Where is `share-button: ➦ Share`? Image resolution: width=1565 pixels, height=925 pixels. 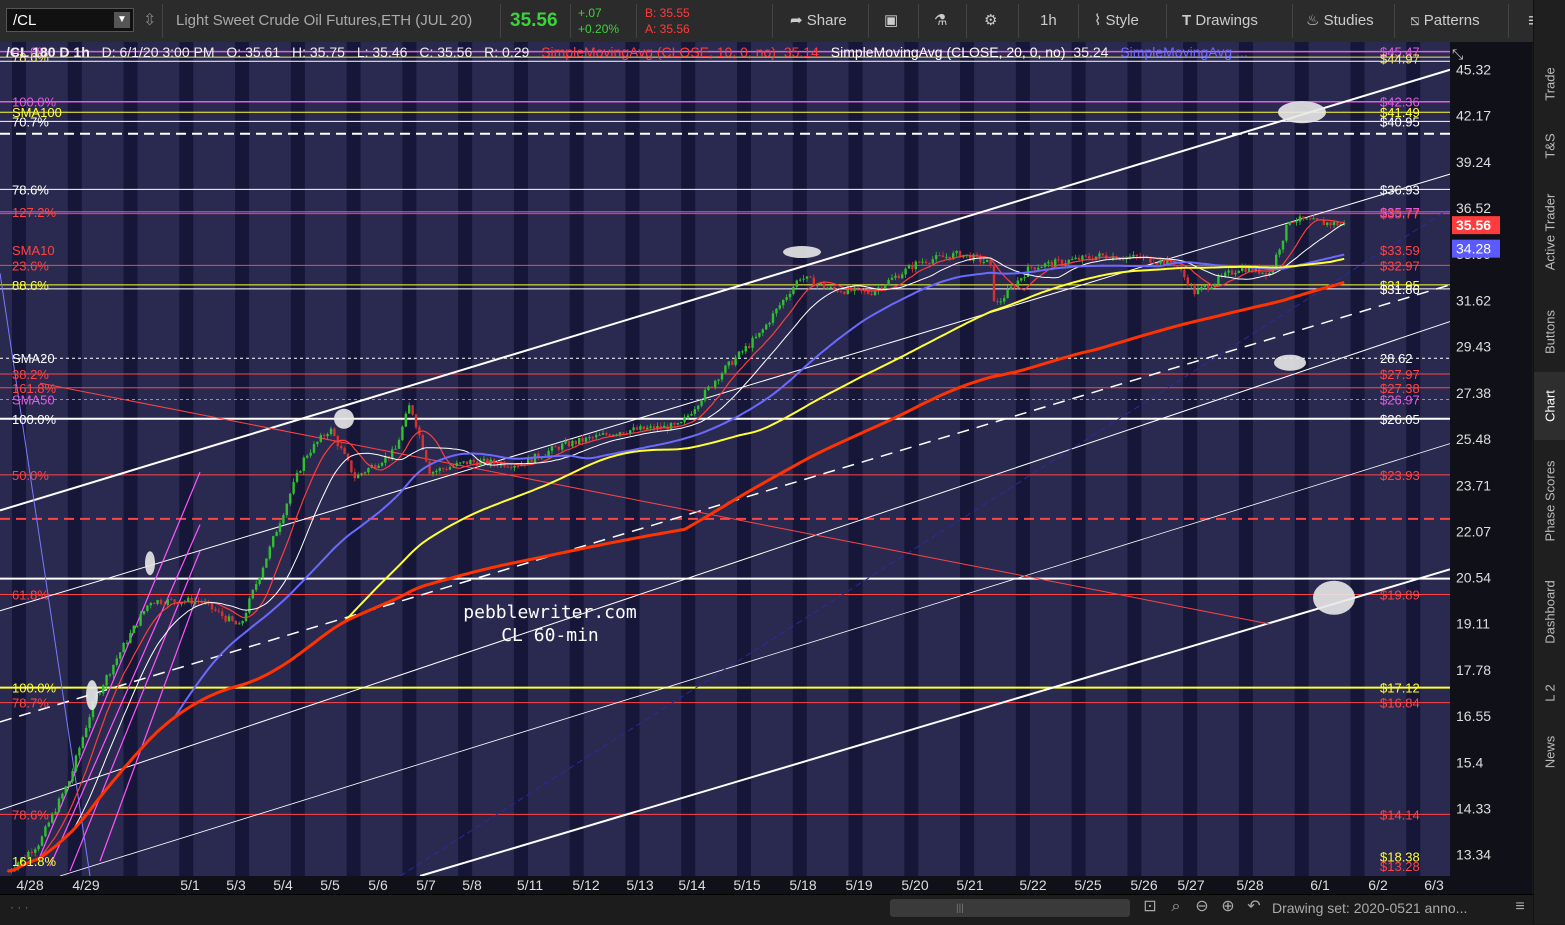
share-button: ➦ Share is located at coordinates (818, 21).